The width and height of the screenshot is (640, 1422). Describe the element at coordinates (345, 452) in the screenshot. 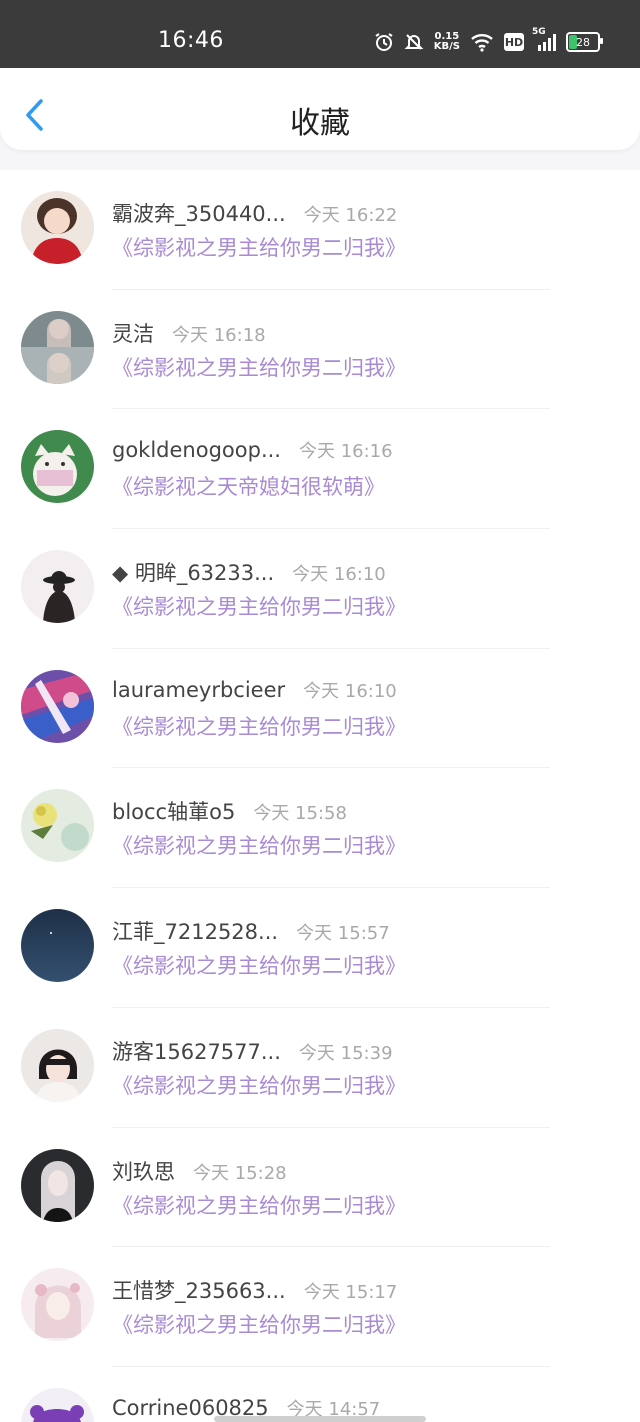

I see `timestamp: 今天 16:16` at that location.